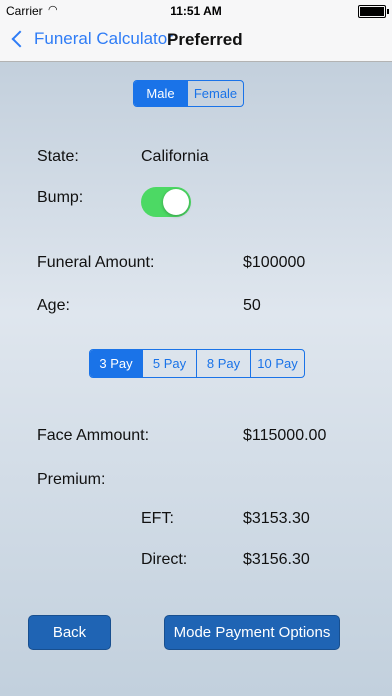  I want to click on pay-option-5: 5 Pay, so click(170, 363).